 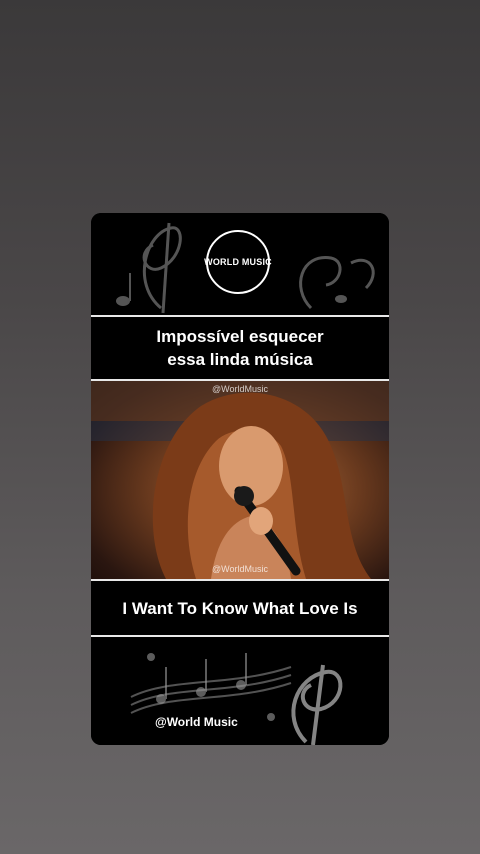 I want to click on video-frame: @WorldMusic @WorldMusic, so click(x=240, y=480).